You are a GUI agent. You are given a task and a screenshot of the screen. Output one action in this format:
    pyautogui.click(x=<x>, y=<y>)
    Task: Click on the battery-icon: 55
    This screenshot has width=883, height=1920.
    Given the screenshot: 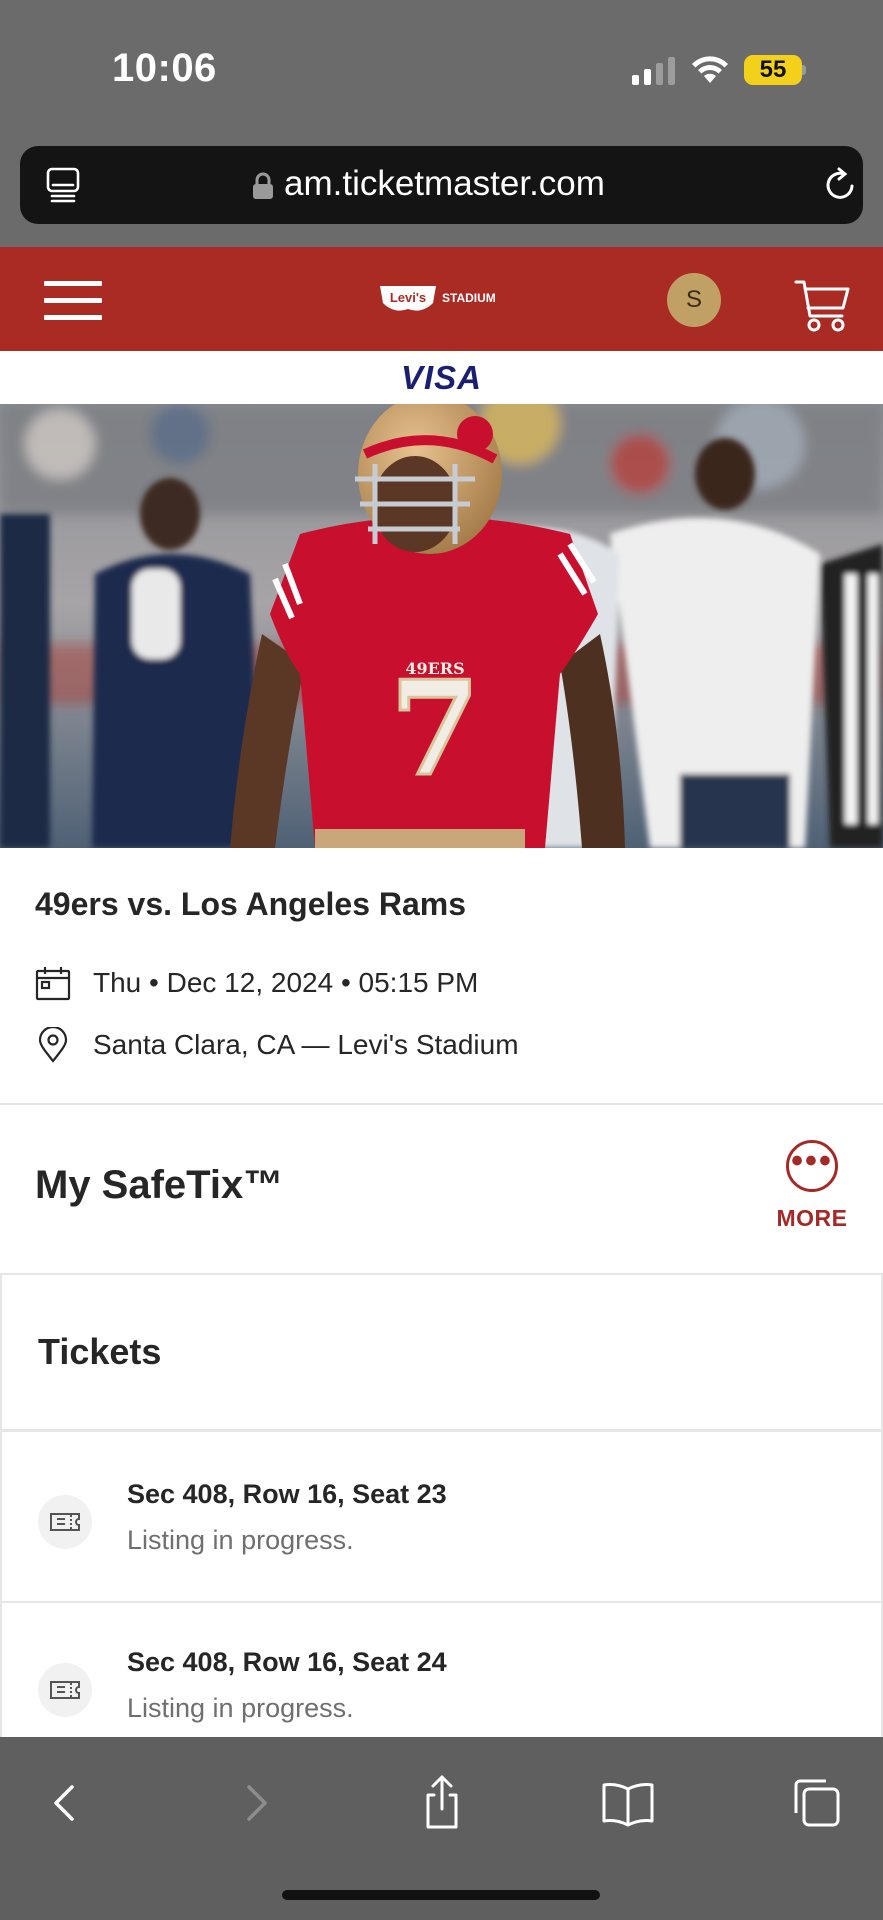 What is the action you would take?
    pyautogui.click(x=775, y=70)
    